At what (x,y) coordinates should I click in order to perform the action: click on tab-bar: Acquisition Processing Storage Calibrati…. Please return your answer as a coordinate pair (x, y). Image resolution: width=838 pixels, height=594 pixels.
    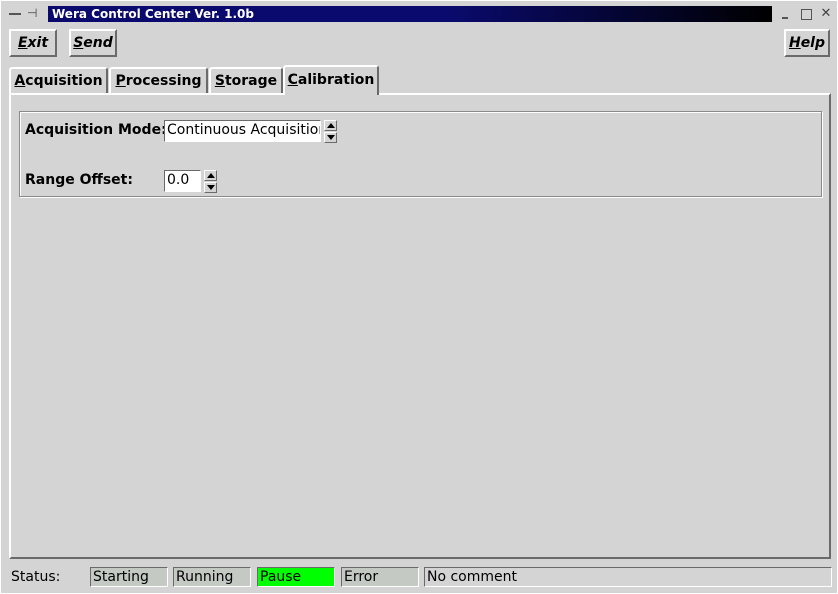
    Looking at the image, I should click on (420, 80).